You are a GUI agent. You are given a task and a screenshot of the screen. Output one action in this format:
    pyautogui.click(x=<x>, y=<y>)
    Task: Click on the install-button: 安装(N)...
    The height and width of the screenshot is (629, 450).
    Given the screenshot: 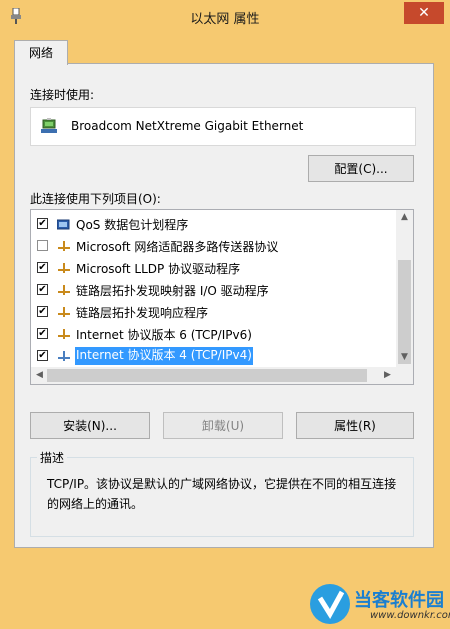 What is the action you would take?
    pyautogui.click(x=90, y=425)
    